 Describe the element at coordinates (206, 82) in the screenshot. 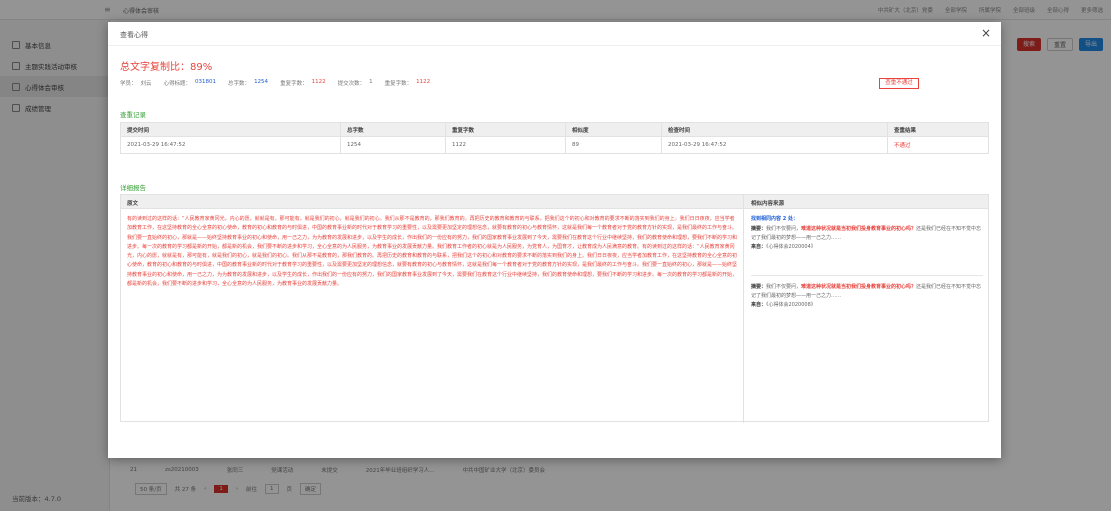

I see `title-id-value: 031801` at that location.